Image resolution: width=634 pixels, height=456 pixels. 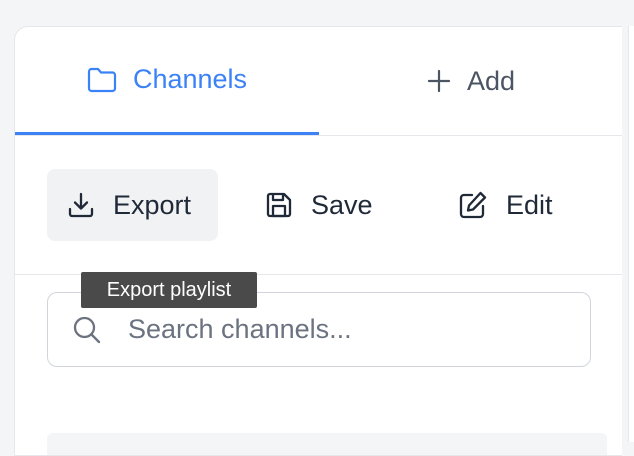 I want to click on save-label: Save, so click(x=342, y=204).